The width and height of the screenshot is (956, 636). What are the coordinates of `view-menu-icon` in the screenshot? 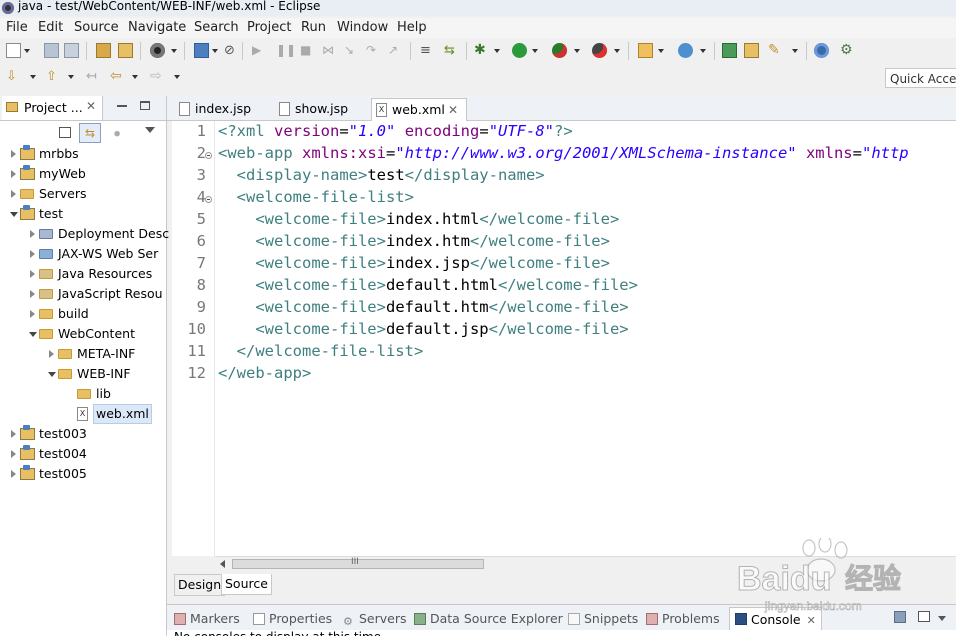 It's located at (150, 130).